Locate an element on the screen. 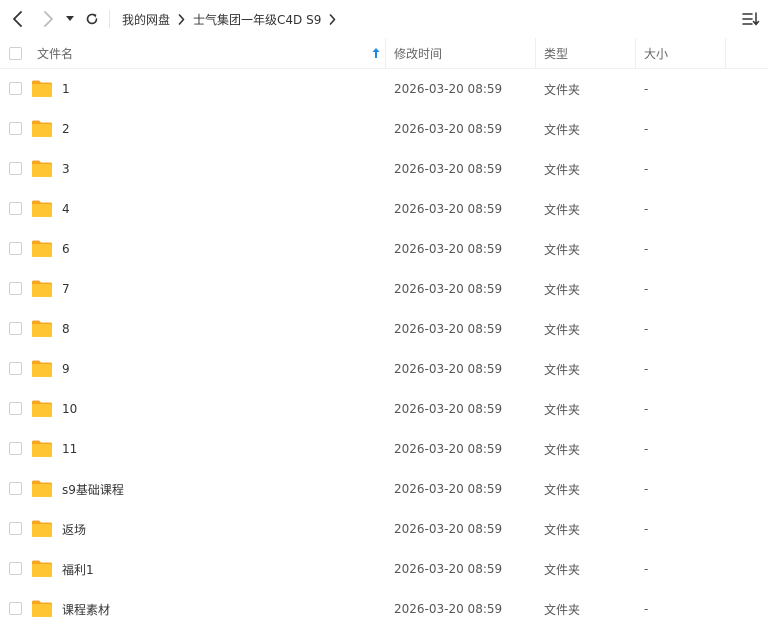 The width and height of the screenshot is (768, 626). table-row: 3 2026-03-20 08:59 文件夹 - is located at coordinates (384, 169).